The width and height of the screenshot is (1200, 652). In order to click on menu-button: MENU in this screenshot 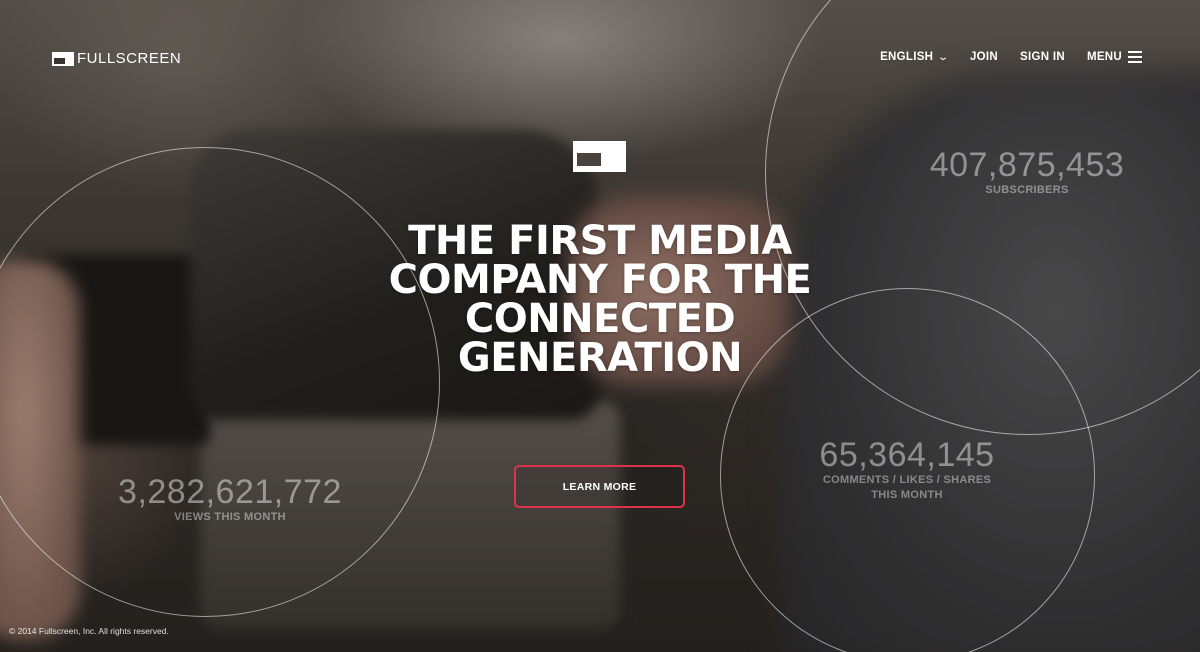, I will do `click(1114, 57)`.